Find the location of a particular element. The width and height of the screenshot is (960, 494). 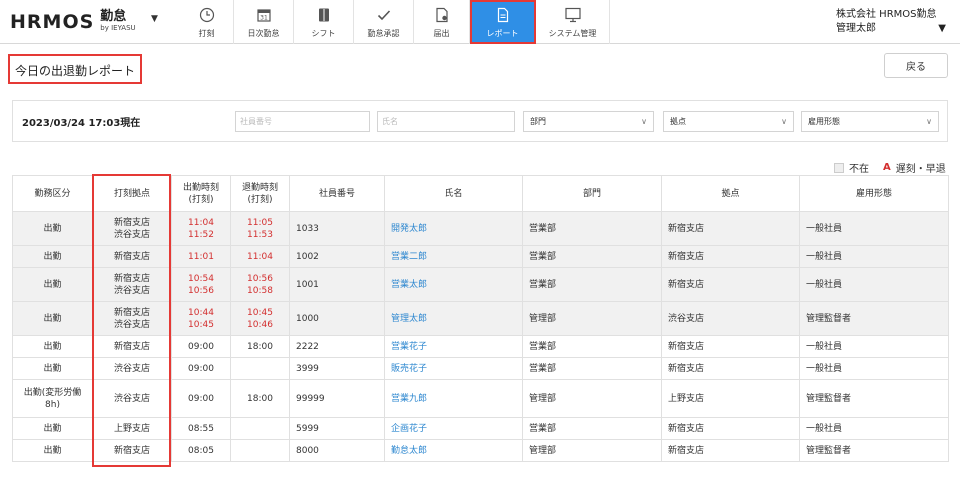

cell-name: 勤怠太郎 is located at coordinates (453, 450).